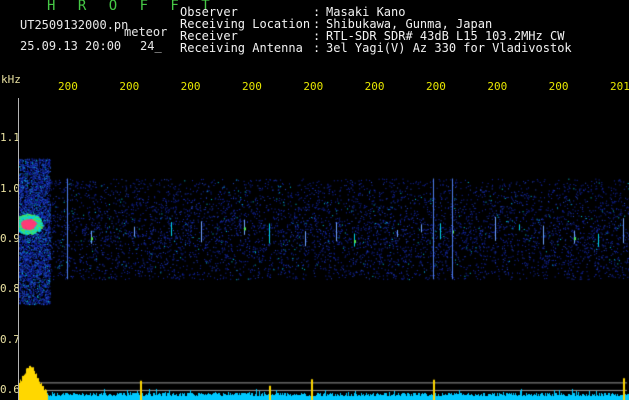 Image resolution: width=629 pixels, height=400 pixels. What do you see at coordinates (619, 86) in the screenshot?
I see `x-tick-label: 2010` at bounding box center [619, 86].